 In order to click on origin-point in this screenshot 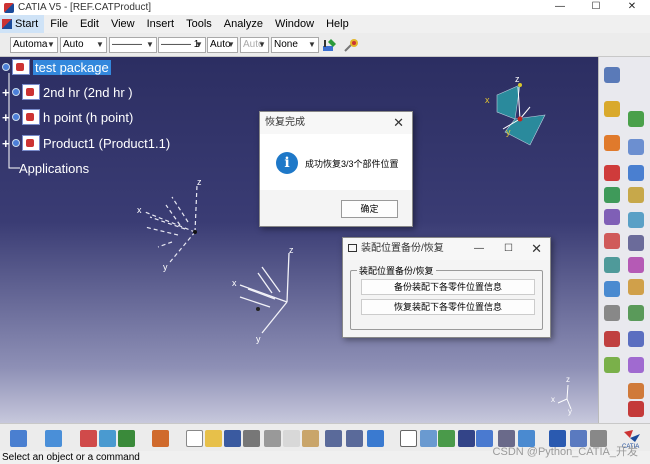, I will do `click(258, 309)`.